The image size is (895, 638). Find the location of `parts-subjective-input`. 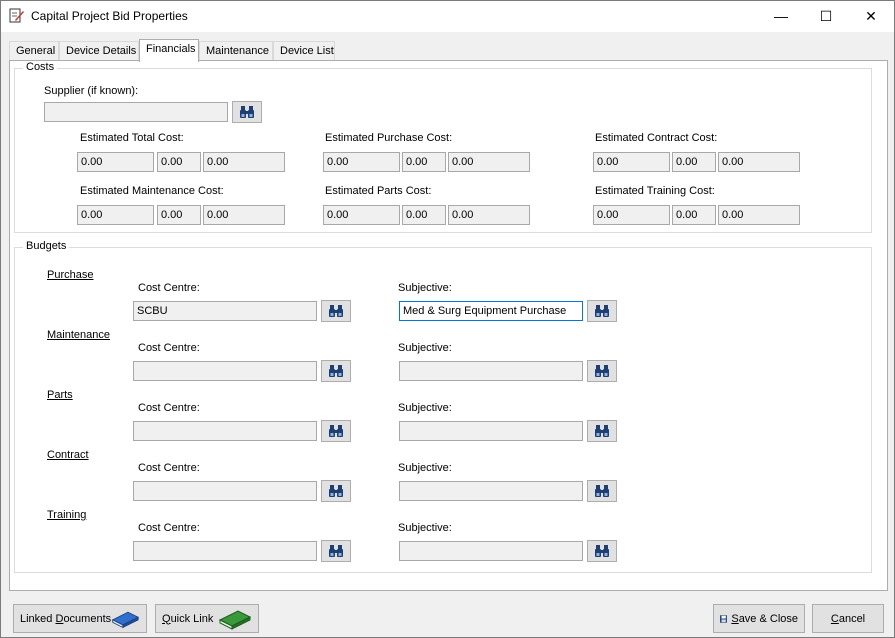

parts-subjective-input is located at coordinates (491, 431).